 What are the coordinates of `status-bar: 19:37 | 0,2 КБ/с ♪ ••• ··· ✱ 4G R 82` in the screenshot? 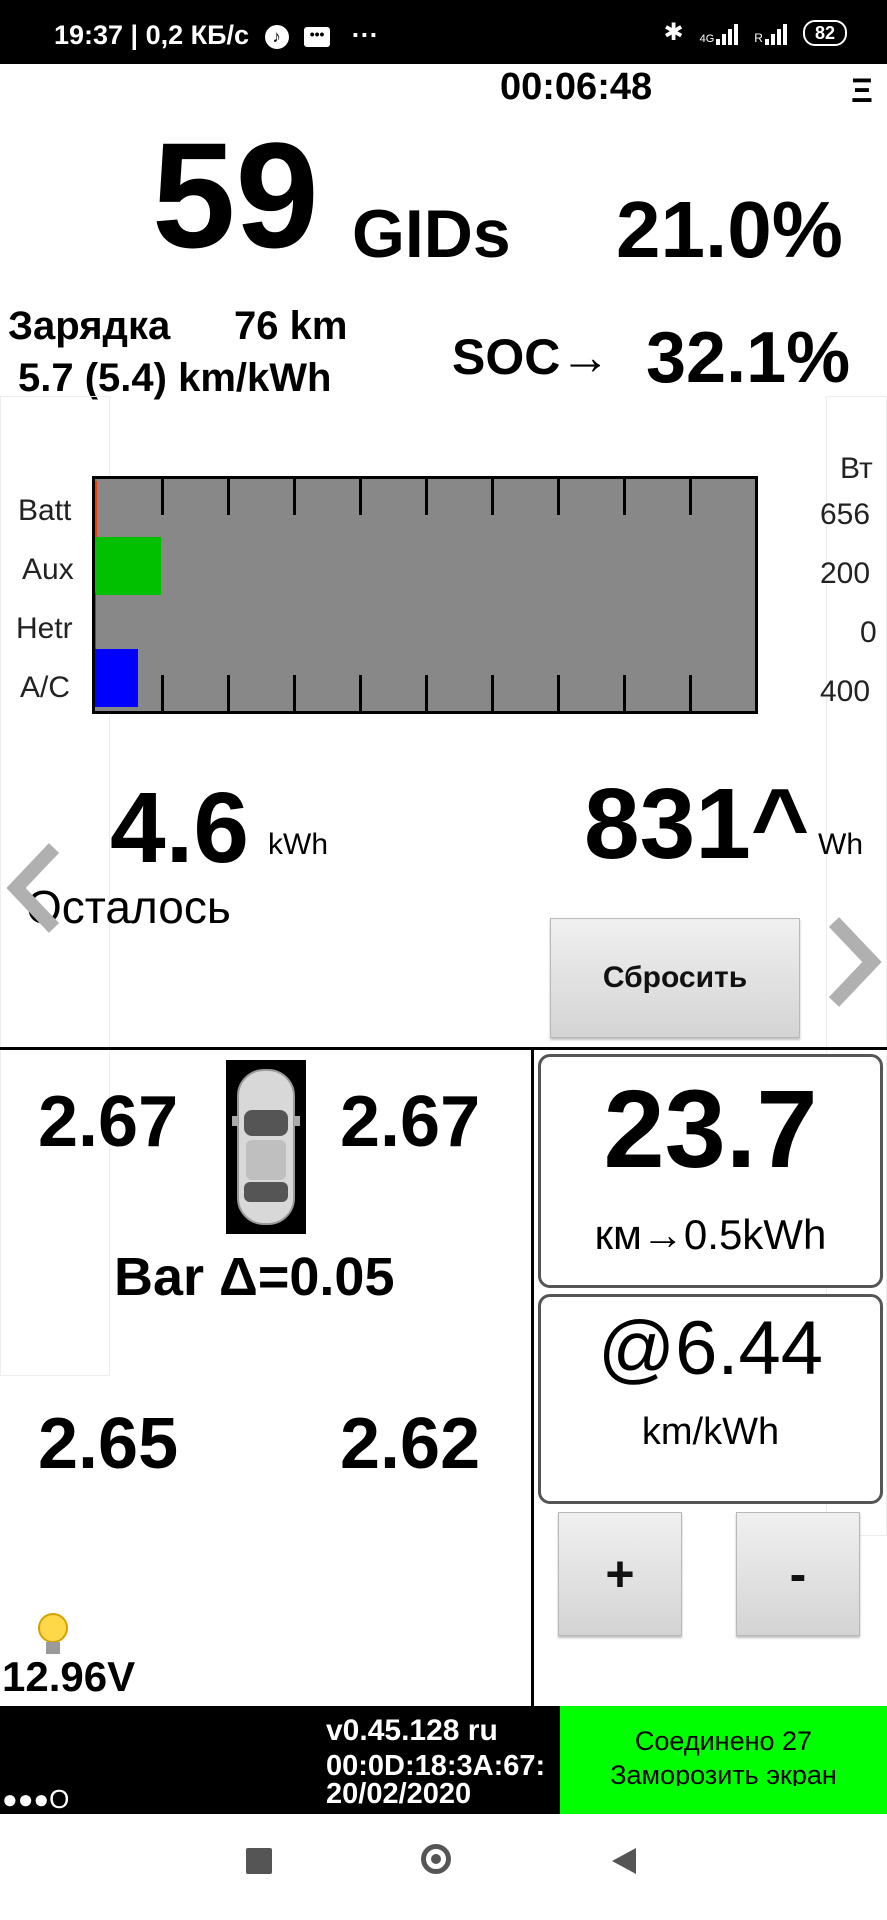 It's located at (443, 32).